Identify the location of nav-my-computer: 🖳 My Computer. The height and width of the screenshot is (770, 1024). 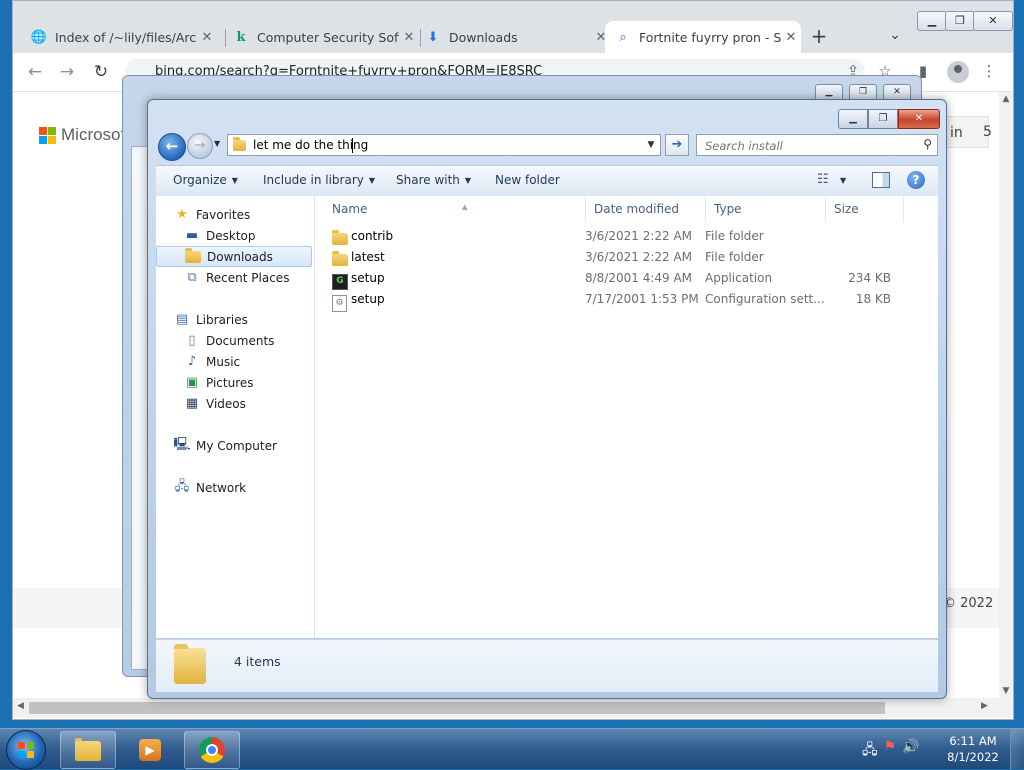
(251, 445).